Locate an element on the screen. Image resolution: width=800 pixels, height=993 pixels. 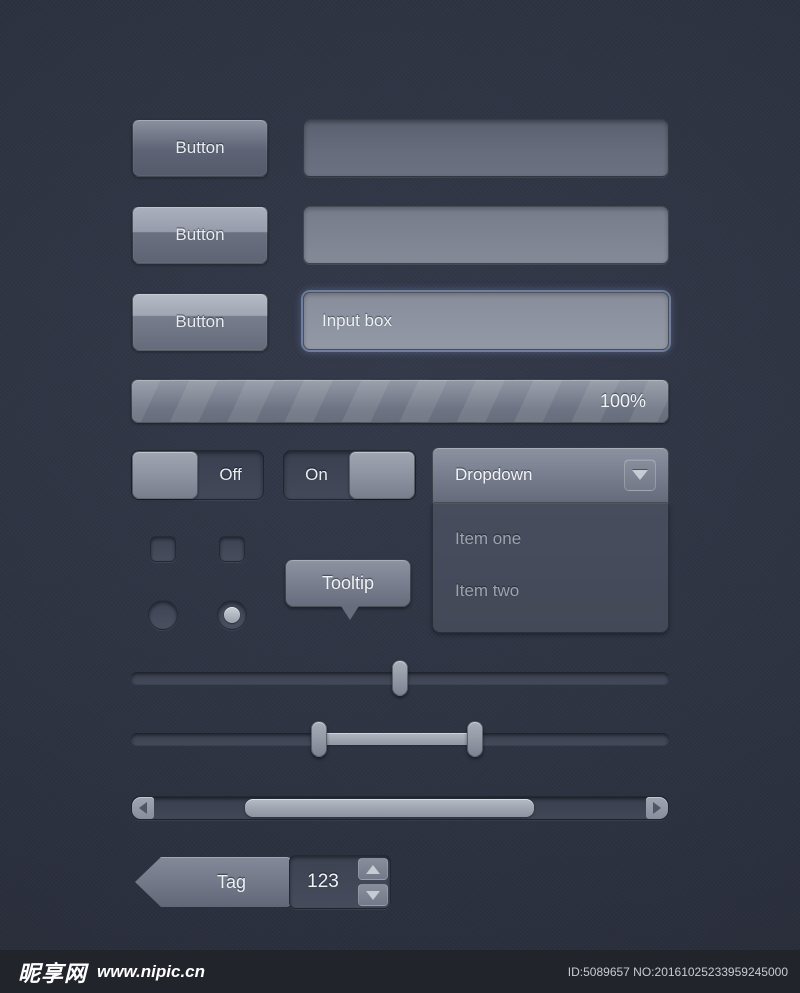
toggle-on-knob is located at coordinates (382, 475).